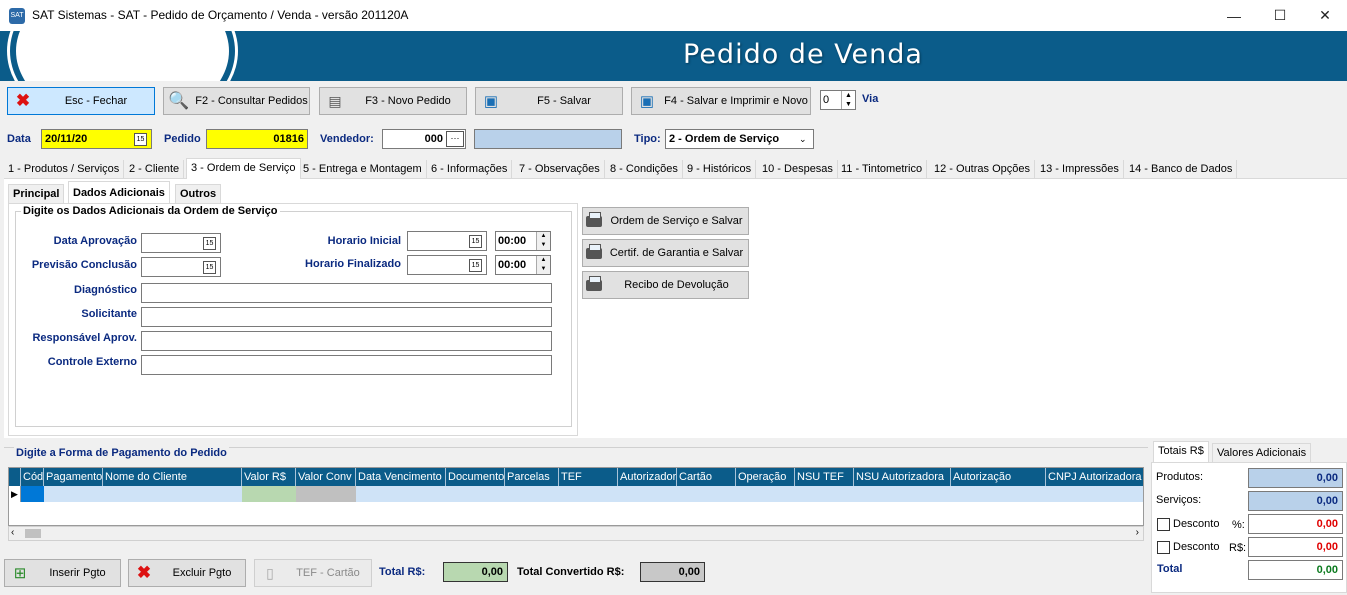  What do you see at coordinates (721, 101) in the screenshot?
I see `save-print-new-button: ▣ F4 - Salvar e Imprimir e Novo` at bounding box center [721, 101].